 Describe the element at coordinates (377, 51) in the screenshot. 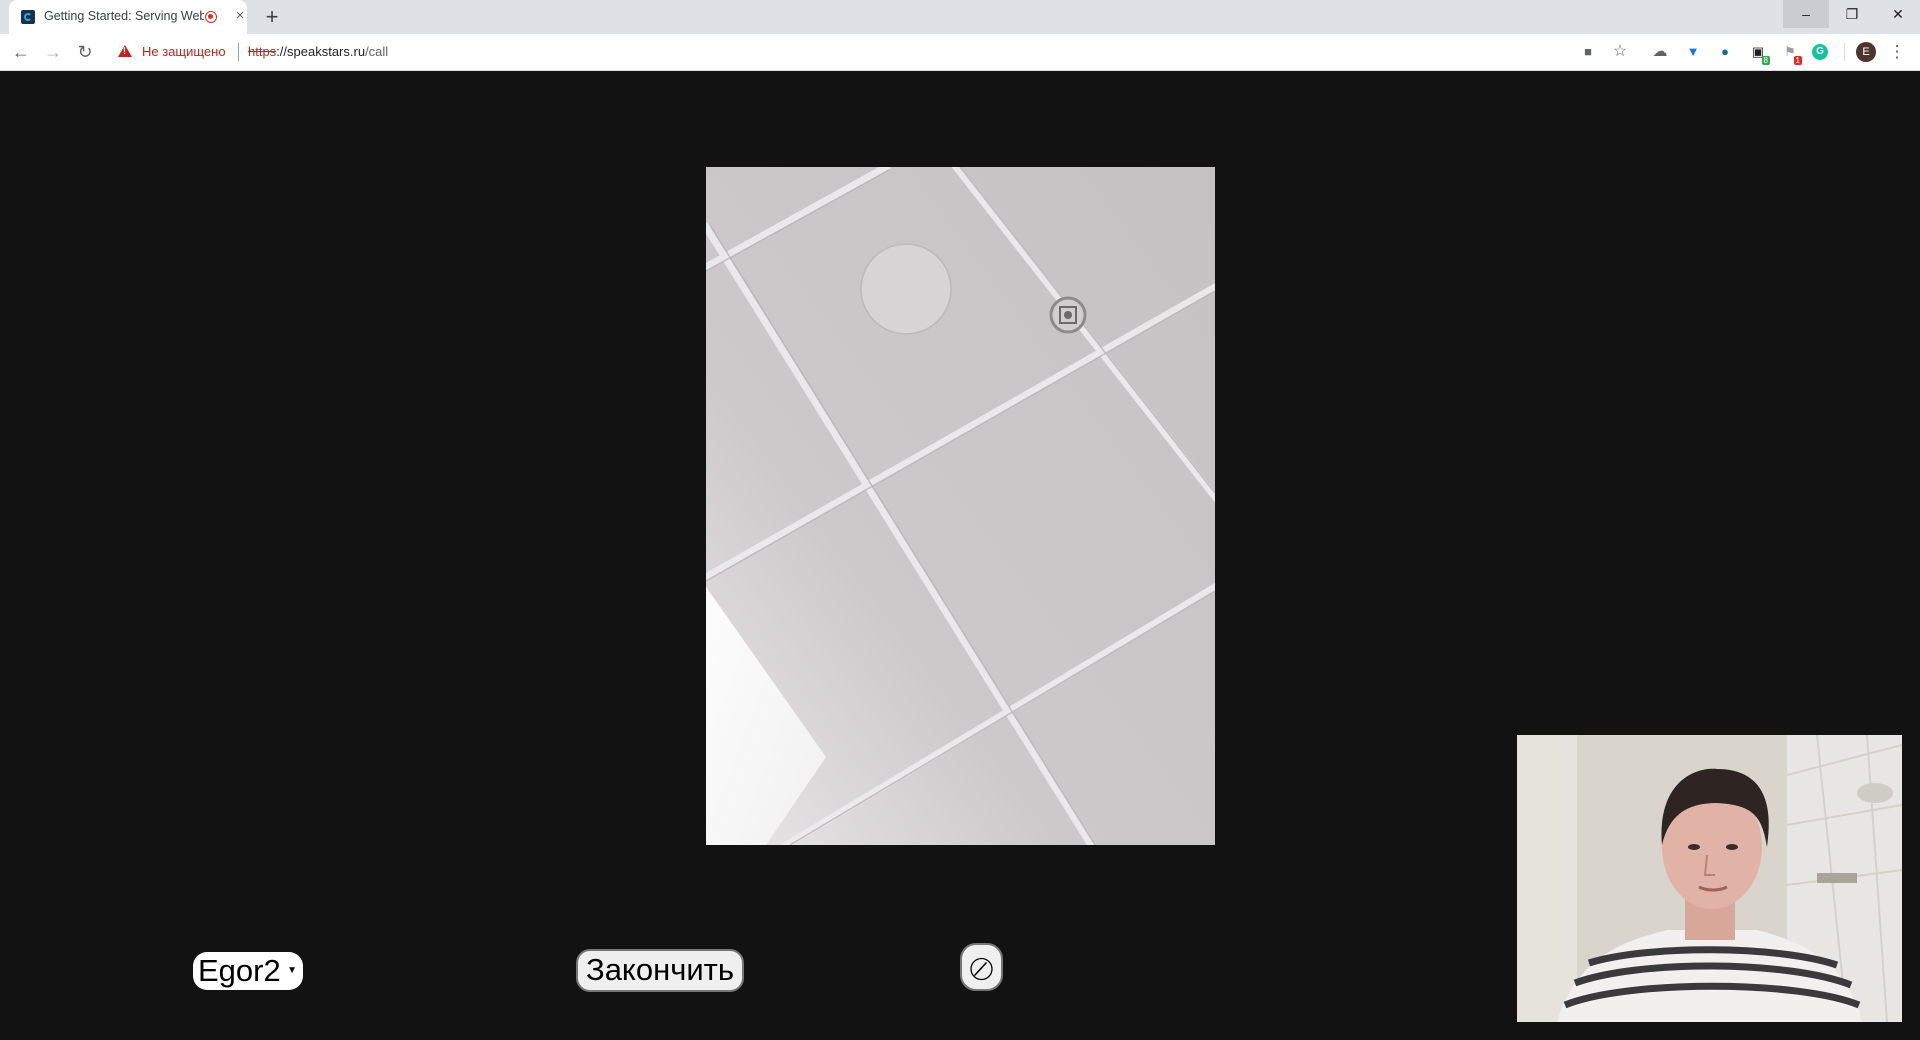

I see `url-path: /call` at that location.